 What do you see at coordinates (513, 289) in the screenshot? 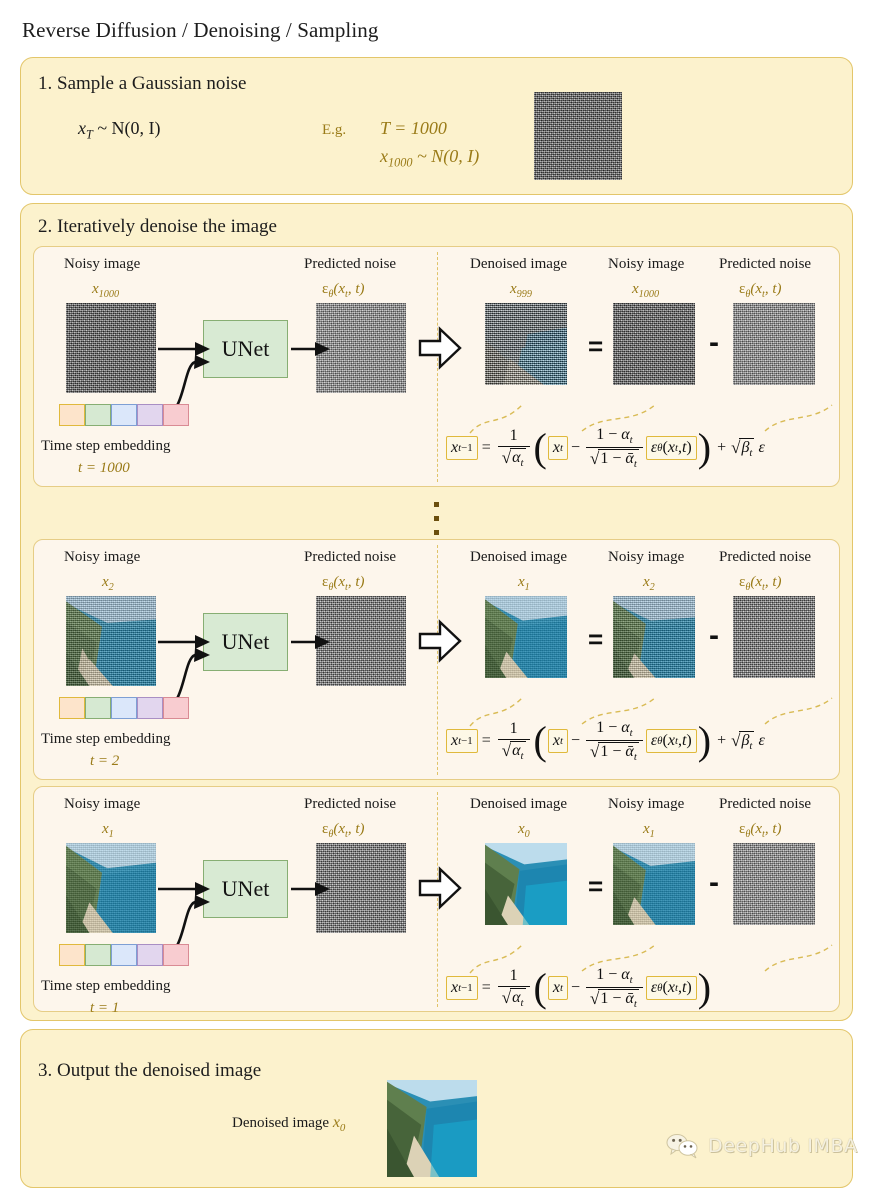
I see `block1-denoised-symbol-base: x` at bounding box center [513, 289].